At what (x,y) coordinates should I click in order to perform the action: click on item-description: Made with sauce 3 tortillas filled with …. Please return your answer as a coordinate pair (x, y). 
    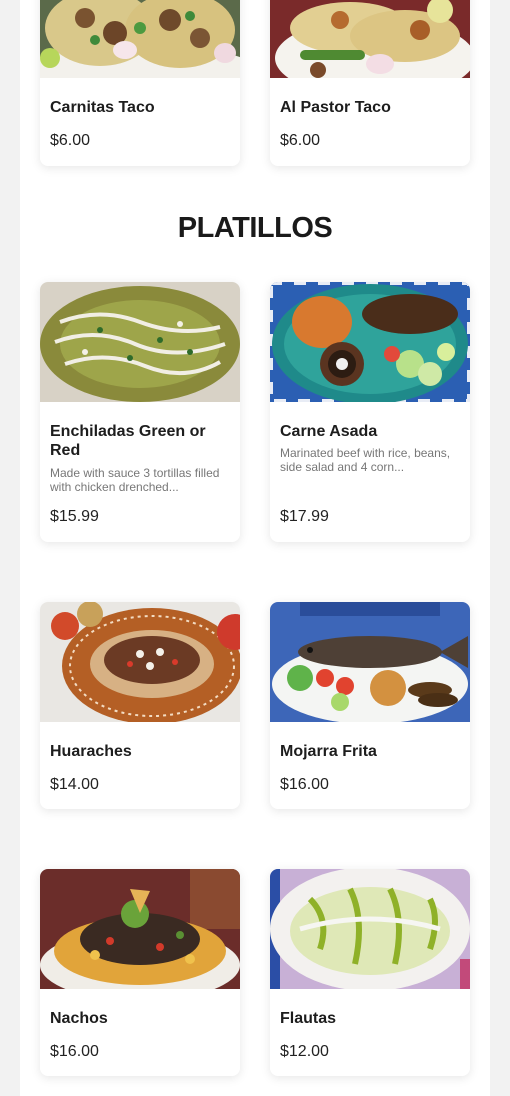
    Looking at the image, I should click on (135, 480).